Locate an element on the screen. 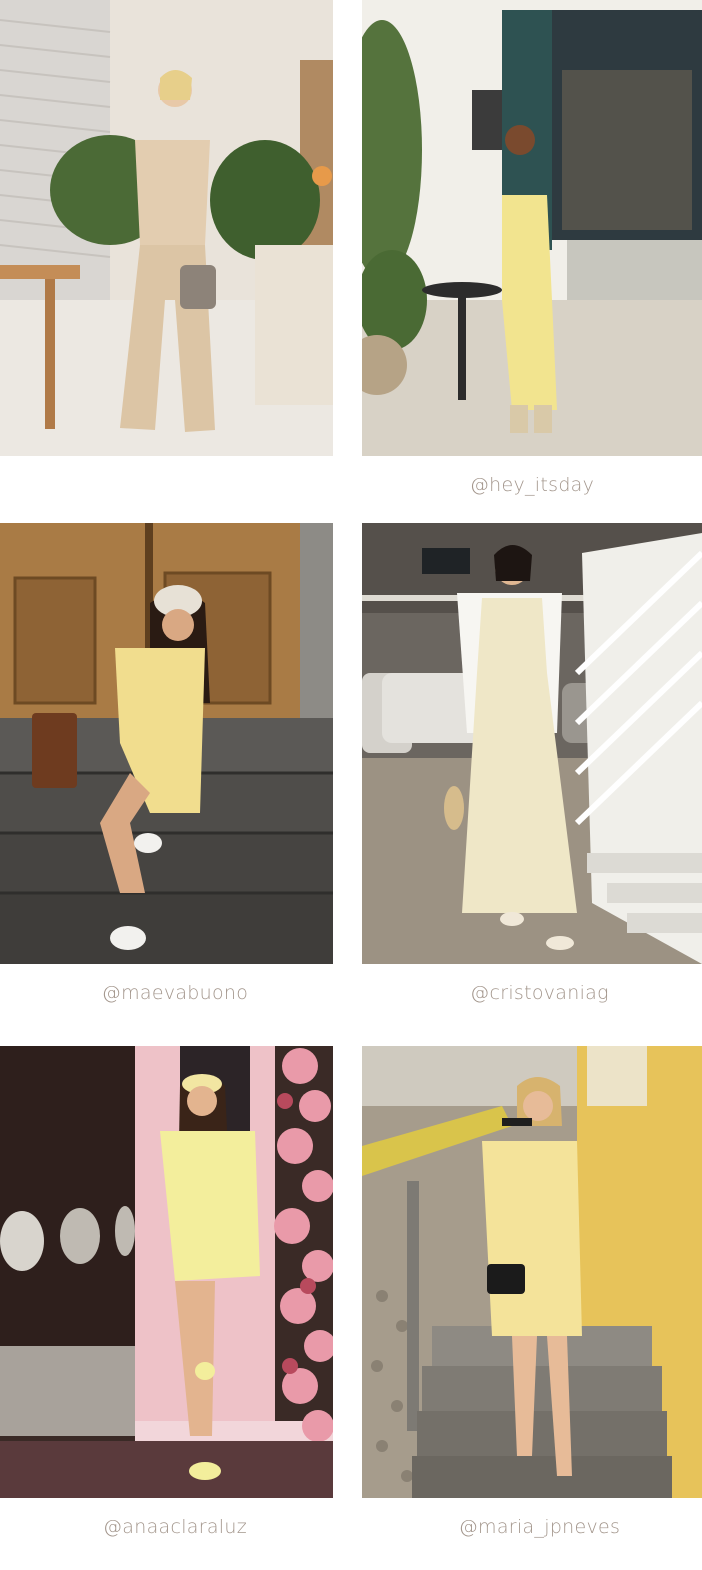 The image size is (702, 1570). creator-handle-5: @anaaclaraluz is located at coordinates (175, 1530).